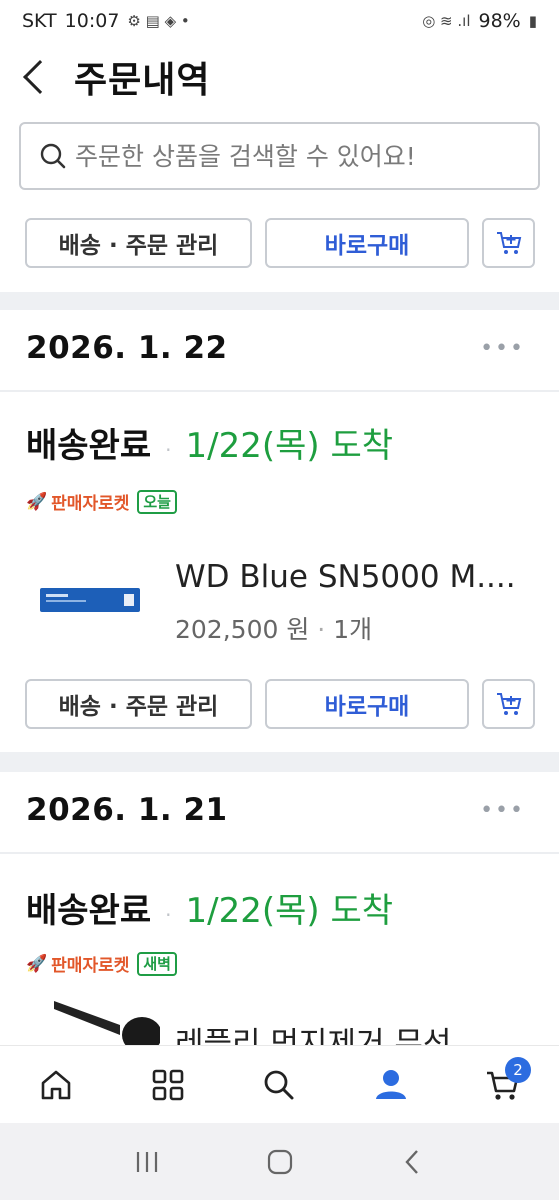 Image resolution: width=559 pixels, height=1200 pixels. I want to click on search-box, so click(279, 156).